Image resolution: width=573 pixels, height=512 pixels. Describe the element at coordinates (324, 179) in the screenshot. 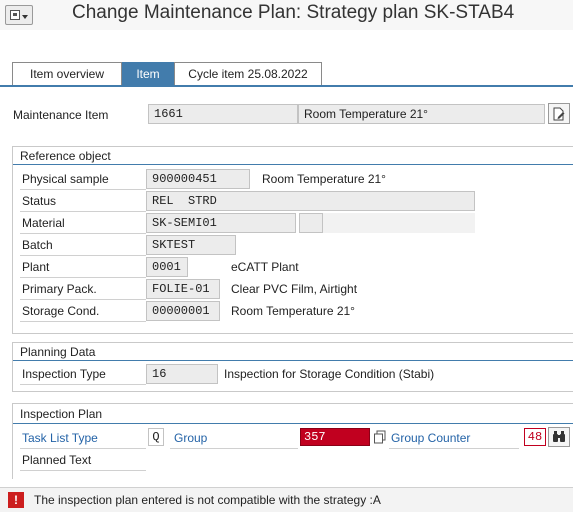

I see `physical-sample-description: Room Temperature 21°` at that location.